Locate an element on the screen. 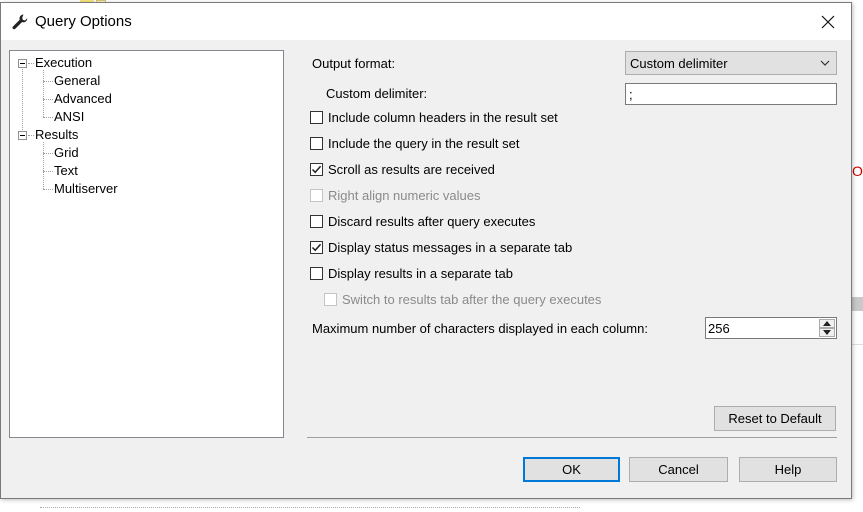  custom-delimiter-label: Custom delimiter: is located at coordinates (377, 93).